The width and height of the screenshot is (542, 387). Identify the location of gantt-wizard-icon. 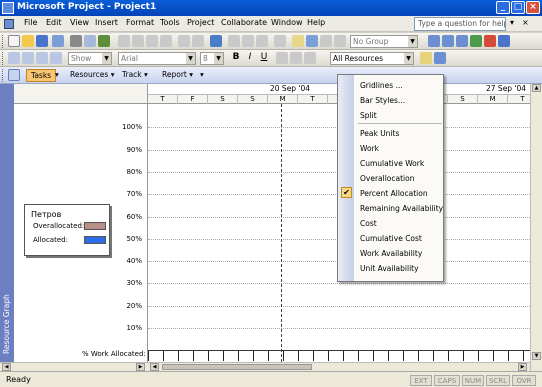
(440, 58).